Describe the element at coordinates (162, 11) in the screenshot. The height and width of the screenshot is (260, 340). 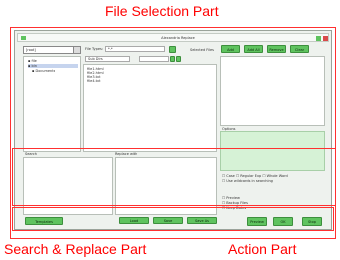
I see `file-selection-annotation: File Selection Part` at that location.